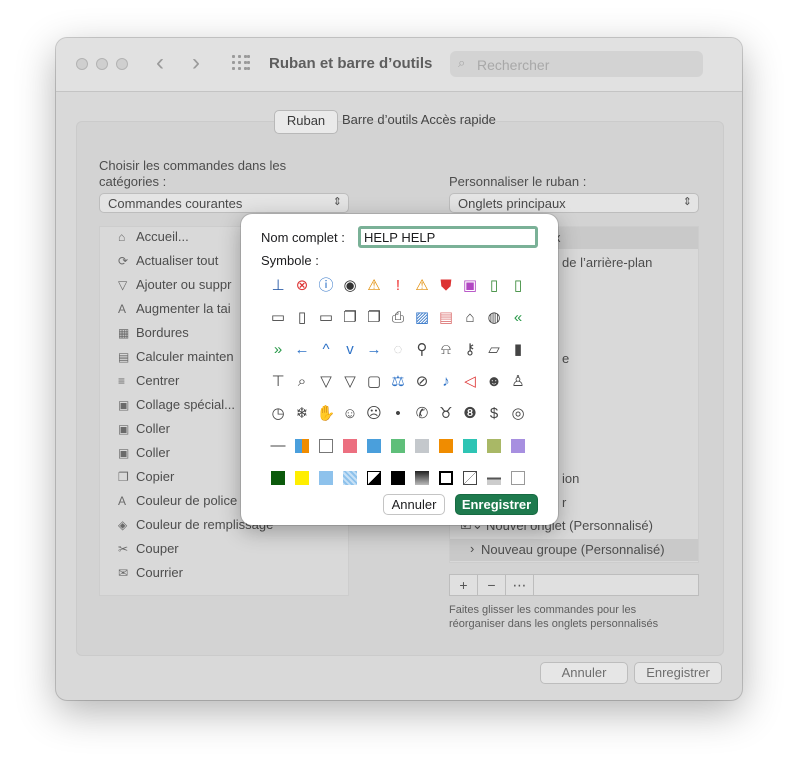  Describe the element at coordinates (278, 382) in the screenshot. I see `presentation-icon: ⊤` at that location.